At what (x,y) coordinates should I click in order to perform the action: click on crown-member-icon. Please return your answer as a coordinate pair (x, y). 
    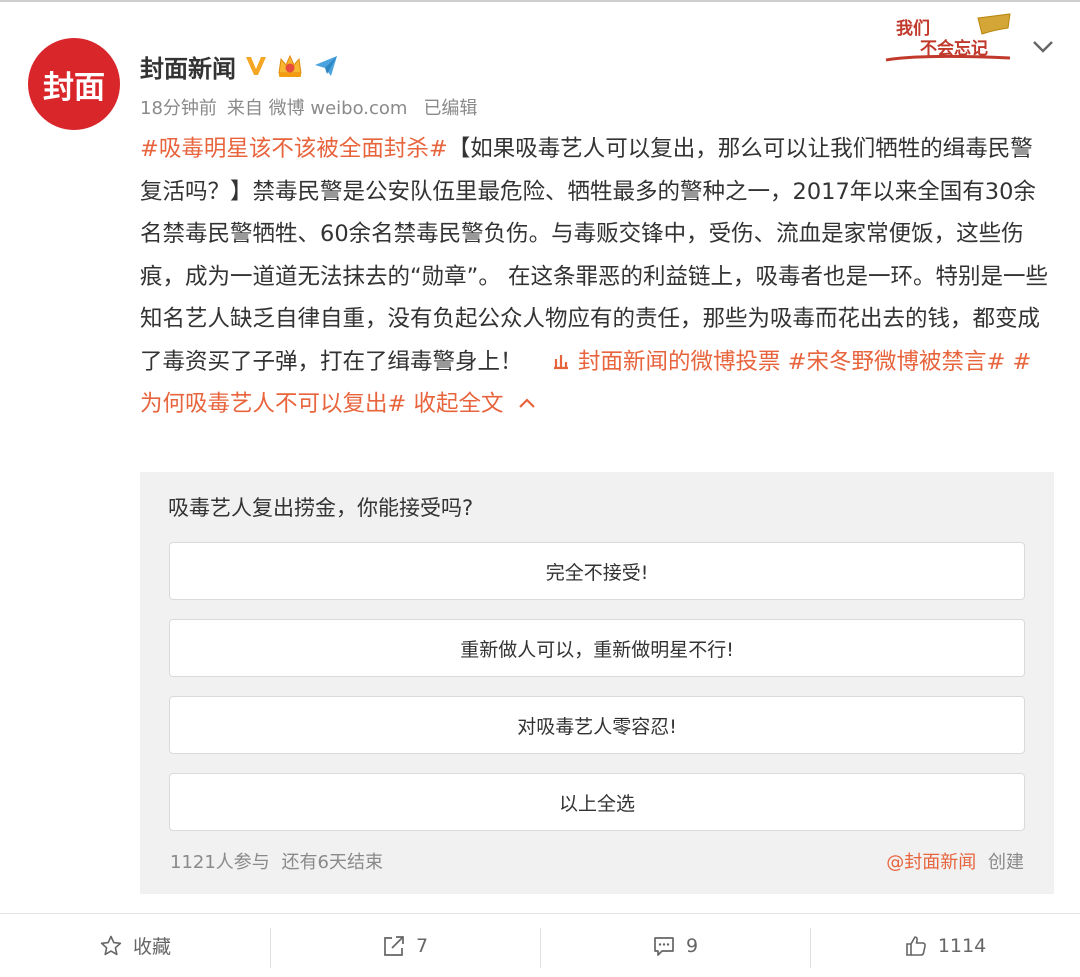
    Looking at the image, I should click on (290, 66).